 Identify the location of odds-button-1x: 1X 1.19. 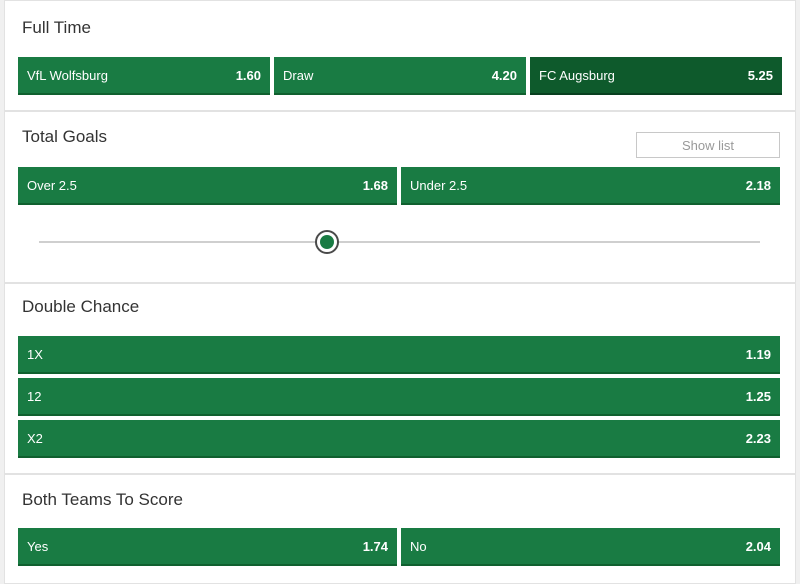
(399, 355).